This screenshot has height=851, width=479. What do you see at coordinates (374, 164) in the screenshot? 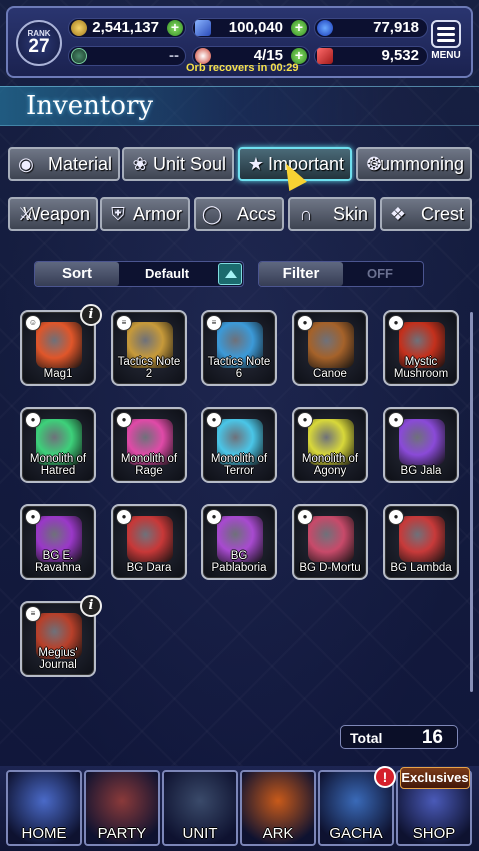
I see `summoning-icon: ❂` at bounding box center [374, 164].